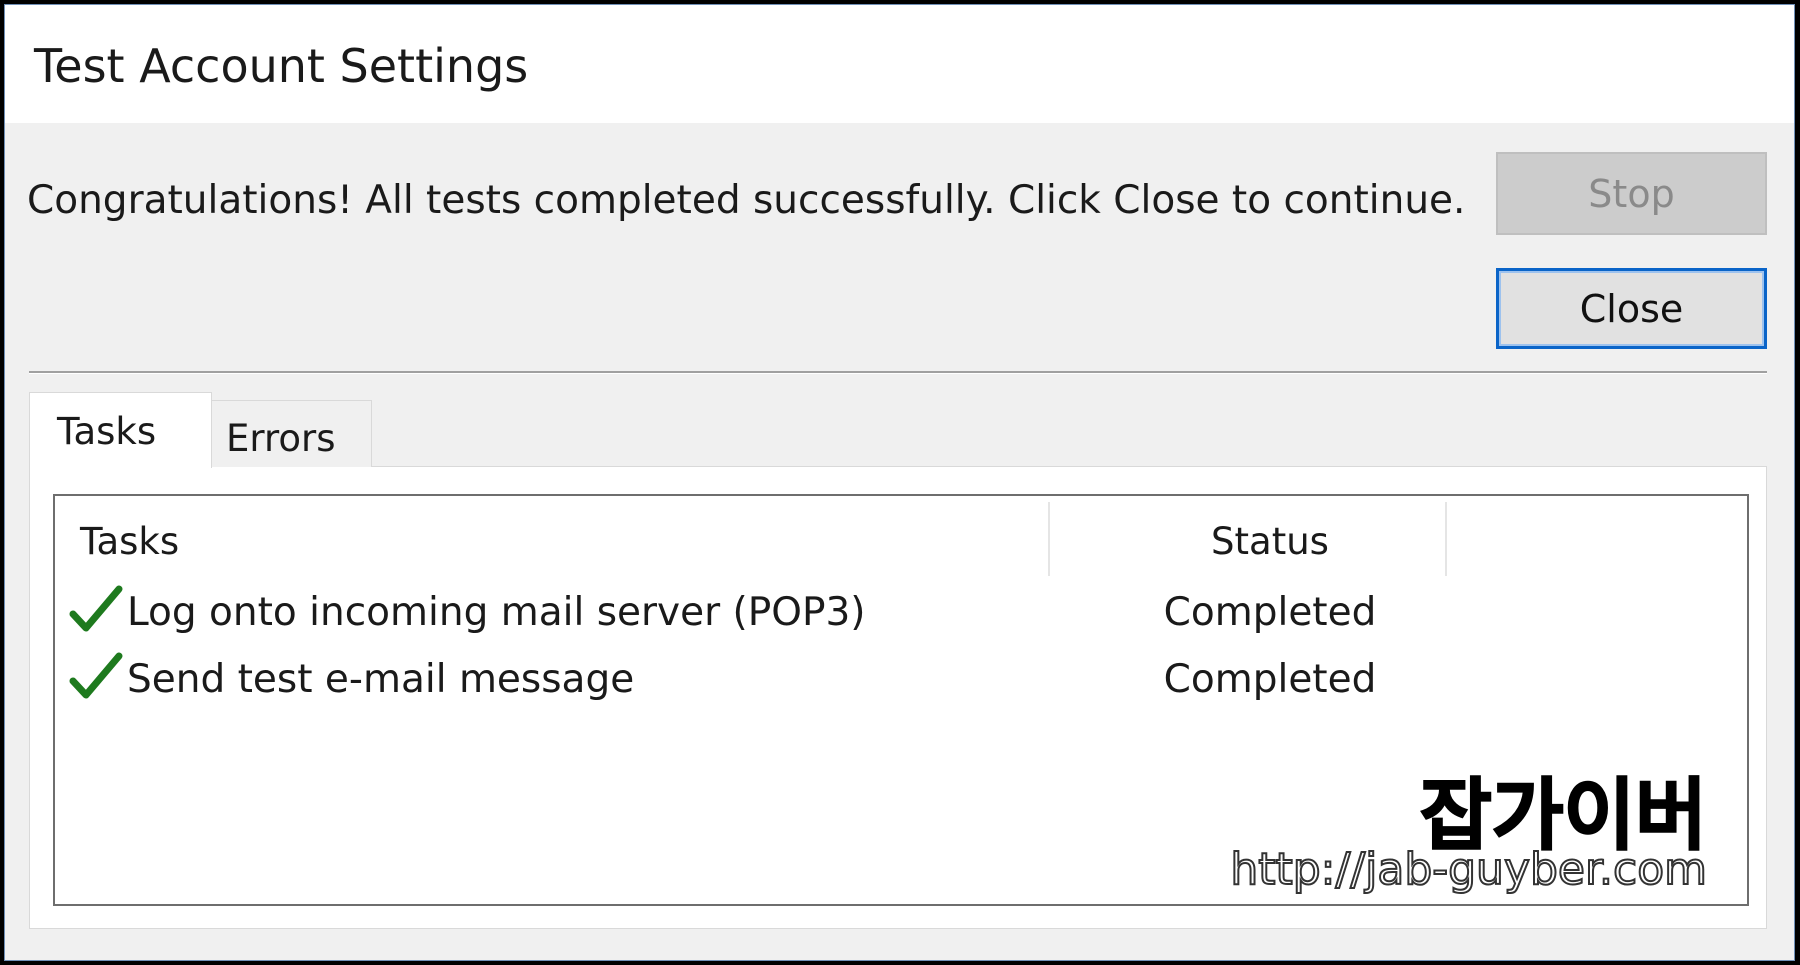  I want to click on task-name: Log onto incoming mail server (POP3), so click(496, 612).